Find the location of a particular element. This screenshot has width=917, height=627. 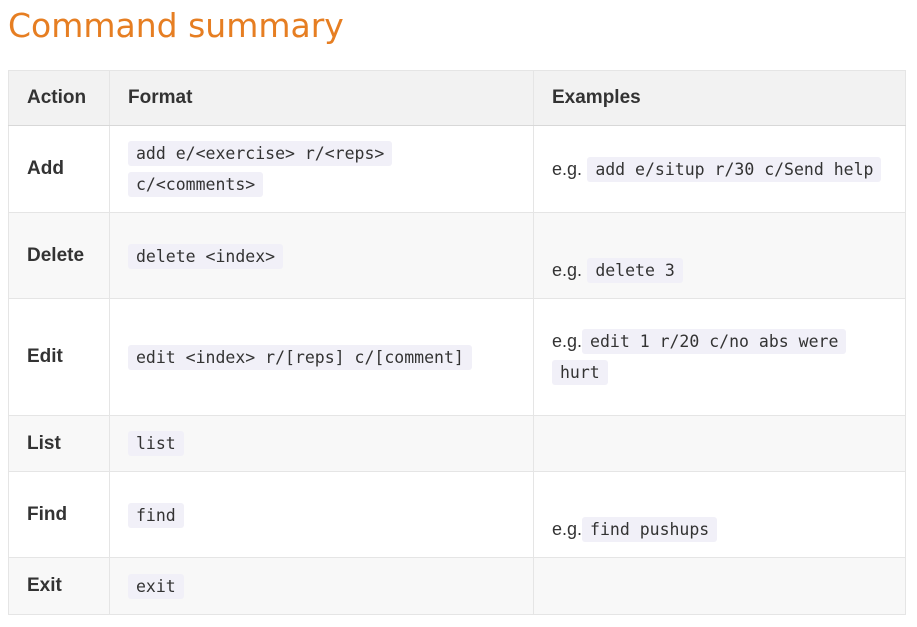

format-cell: delete <index> is located at coordinates (321, 255).